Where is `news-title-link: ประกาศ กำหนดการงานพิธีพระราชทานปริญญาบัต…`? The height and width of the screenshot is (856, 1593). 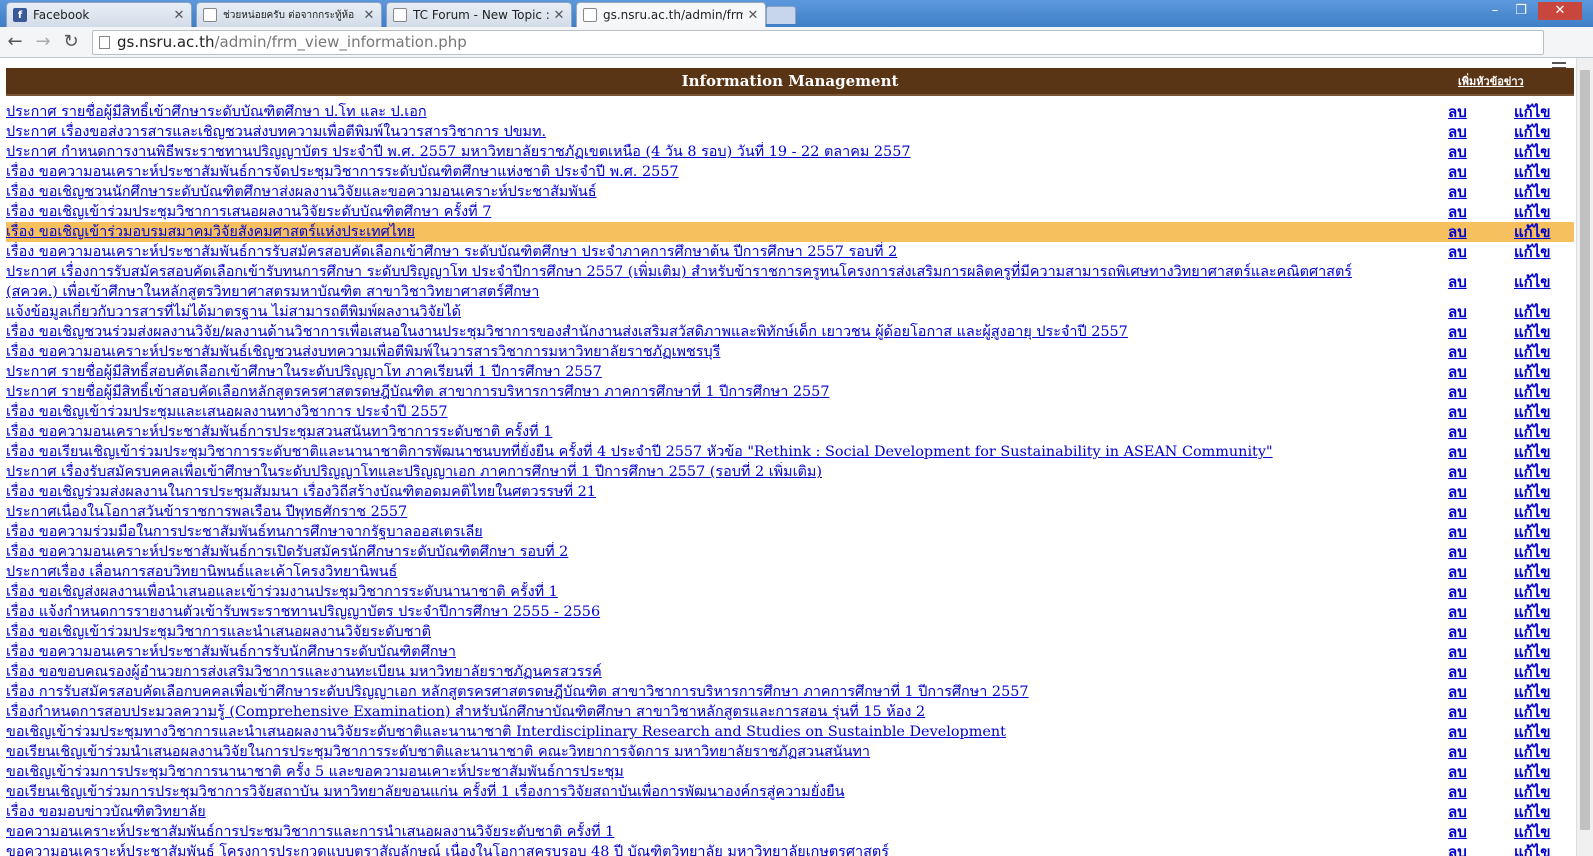
news-title-link: ประกาศ กำหนดการงานพิธีพระราชทานปริญญาบัต… is located at coordinates (706, 152).